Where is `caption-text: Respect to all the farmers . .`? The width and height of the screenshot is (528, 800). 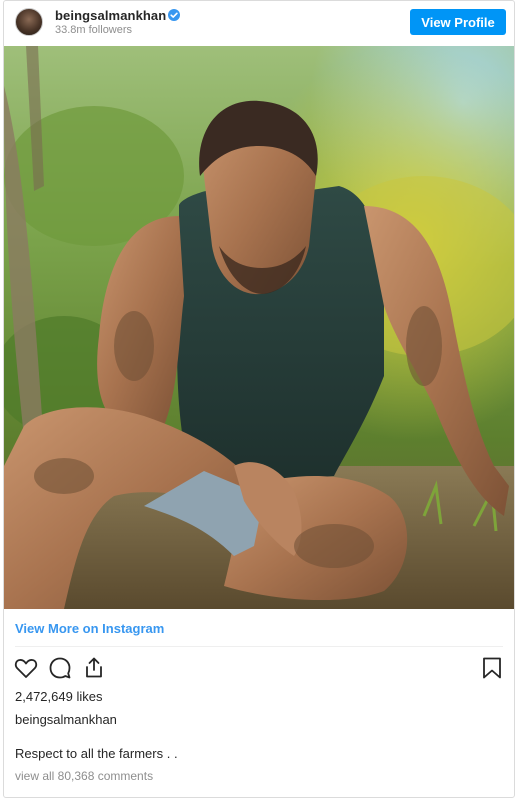 caption-text: Respect to all the farmers . . is located at coordinates (96, 753).